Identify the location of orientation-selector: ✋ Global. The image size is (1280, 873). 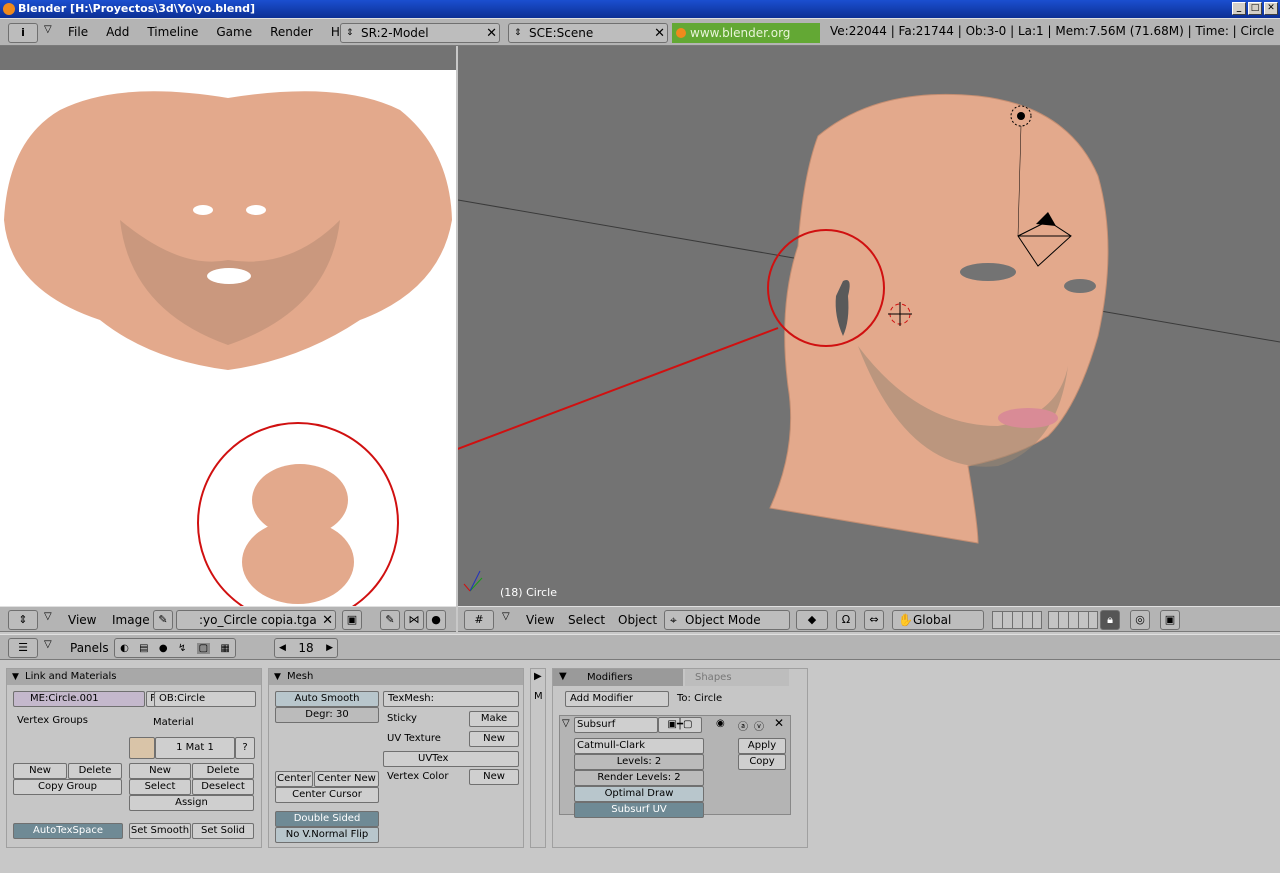
(938, 620).